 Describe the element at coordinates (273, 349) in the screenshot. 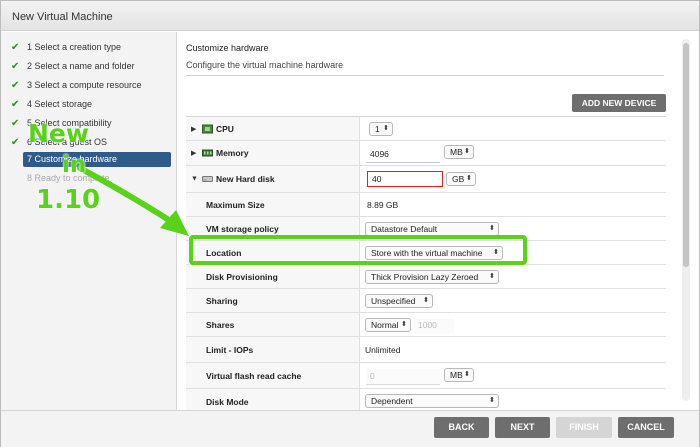

I see `row-label-cell: Limit - IOPs` at that location.